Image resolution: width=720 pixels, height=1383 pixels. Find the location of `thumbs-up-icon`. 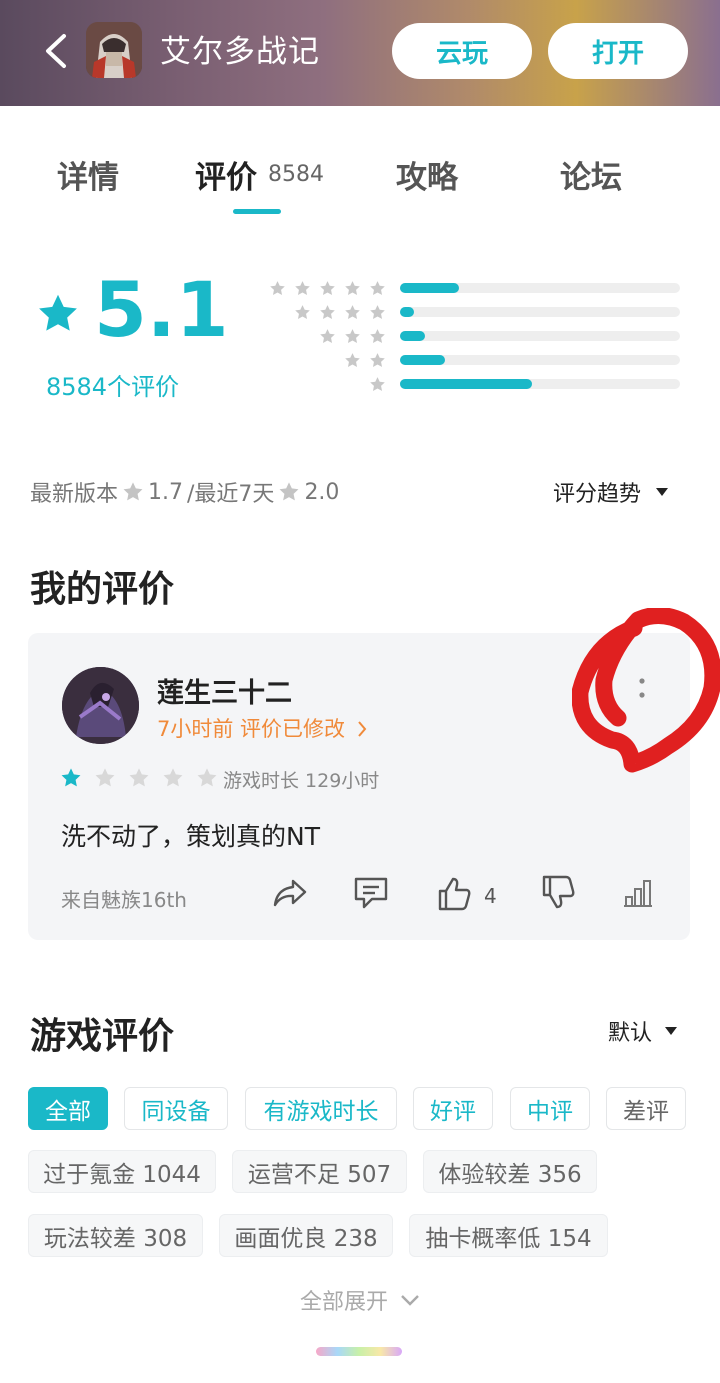

thumbs-up-icon is located at coordinates (455, 893).